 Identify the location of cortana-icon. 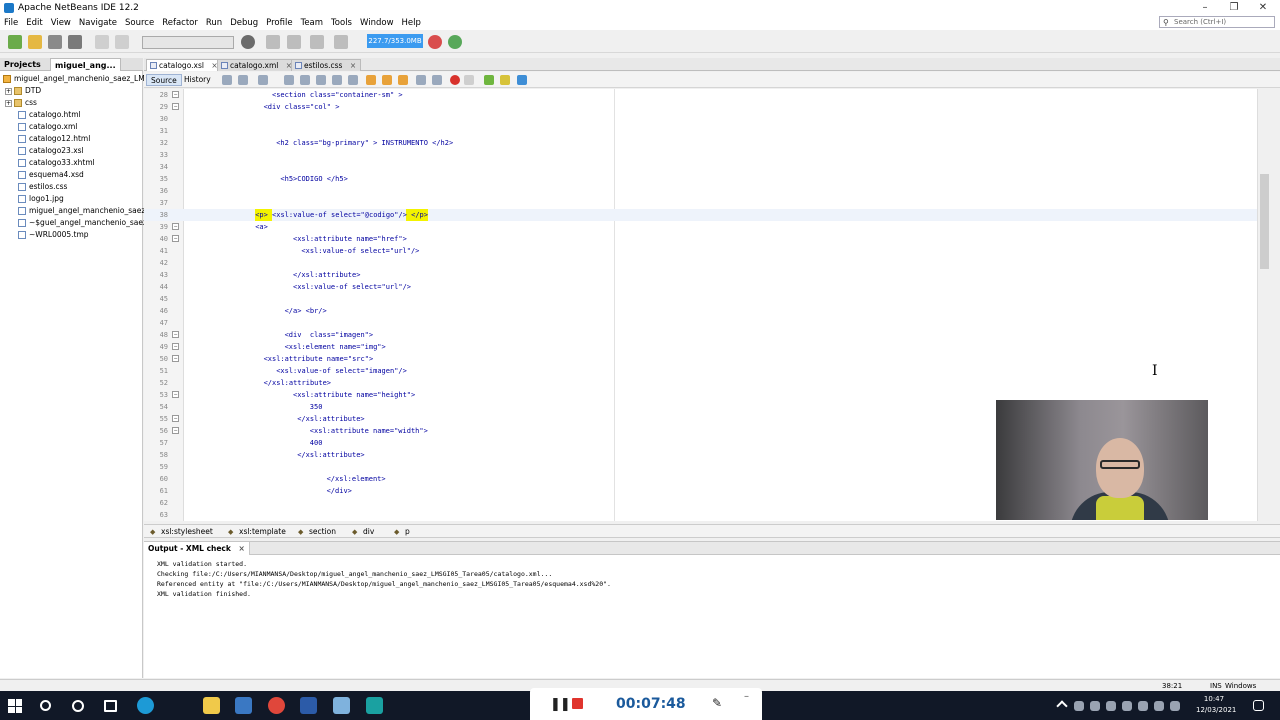
(78, 706).